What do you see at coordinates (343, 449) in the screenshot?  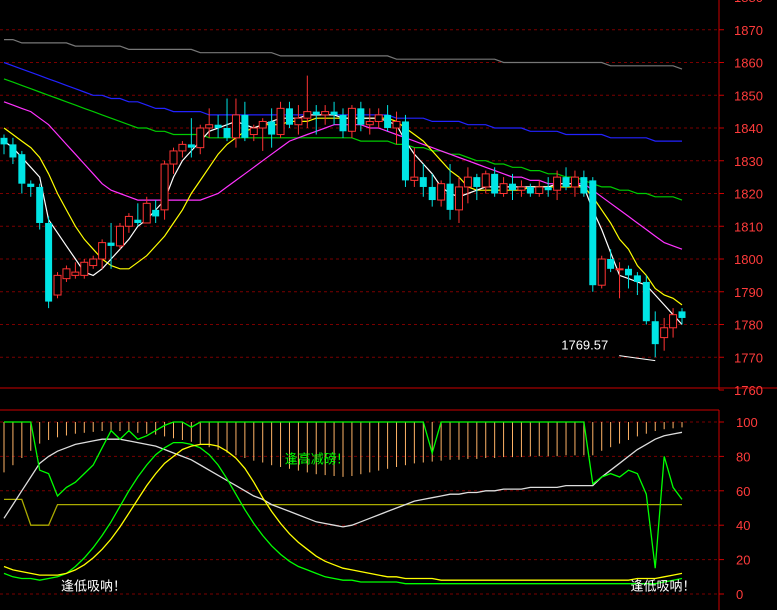 I see `indicator-bars` at bounding box center [343, 449].